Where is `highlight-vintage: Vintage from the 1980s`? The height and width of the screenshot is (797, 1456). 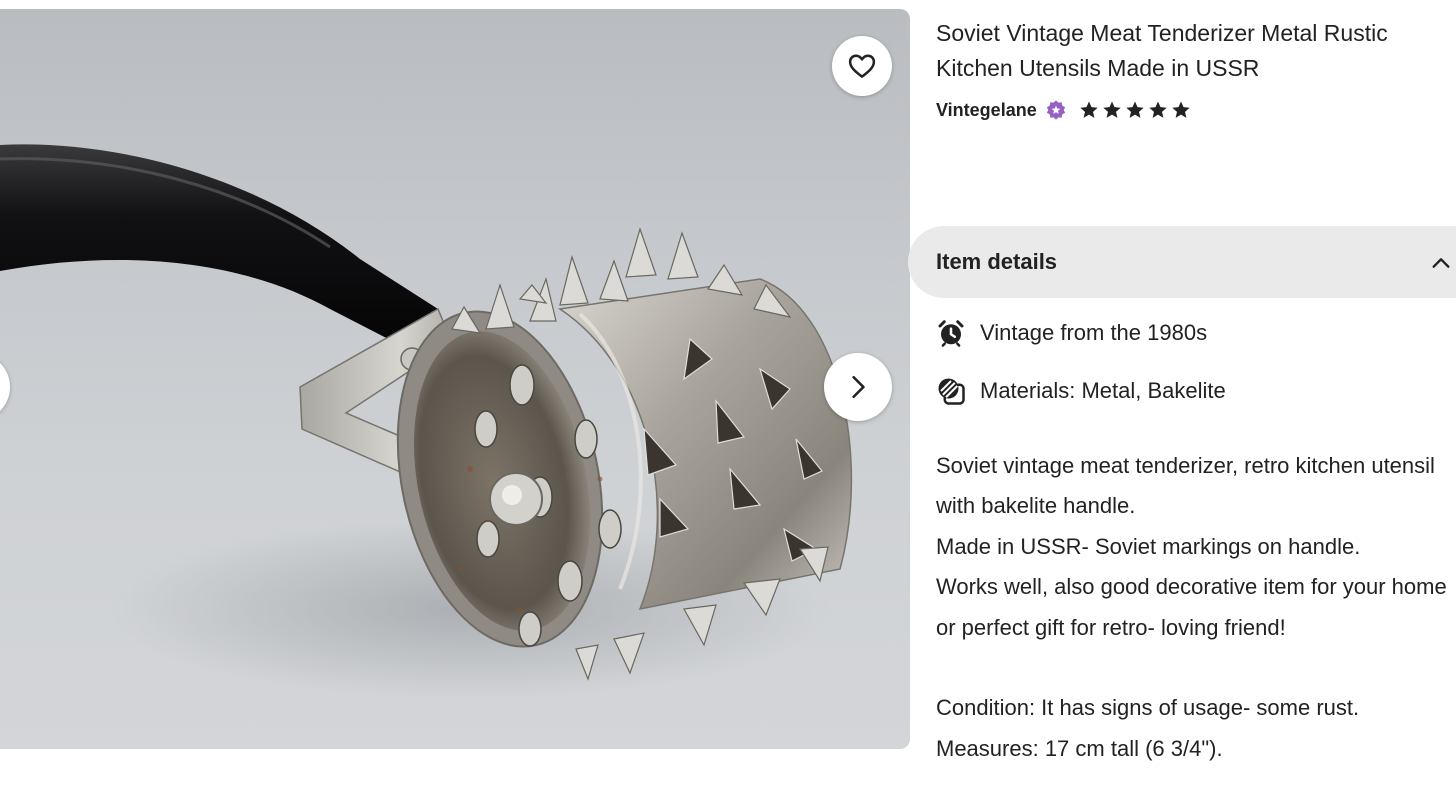 highlight-vintage: Vintage from the 1980s is located at coordinates (1071, 333).